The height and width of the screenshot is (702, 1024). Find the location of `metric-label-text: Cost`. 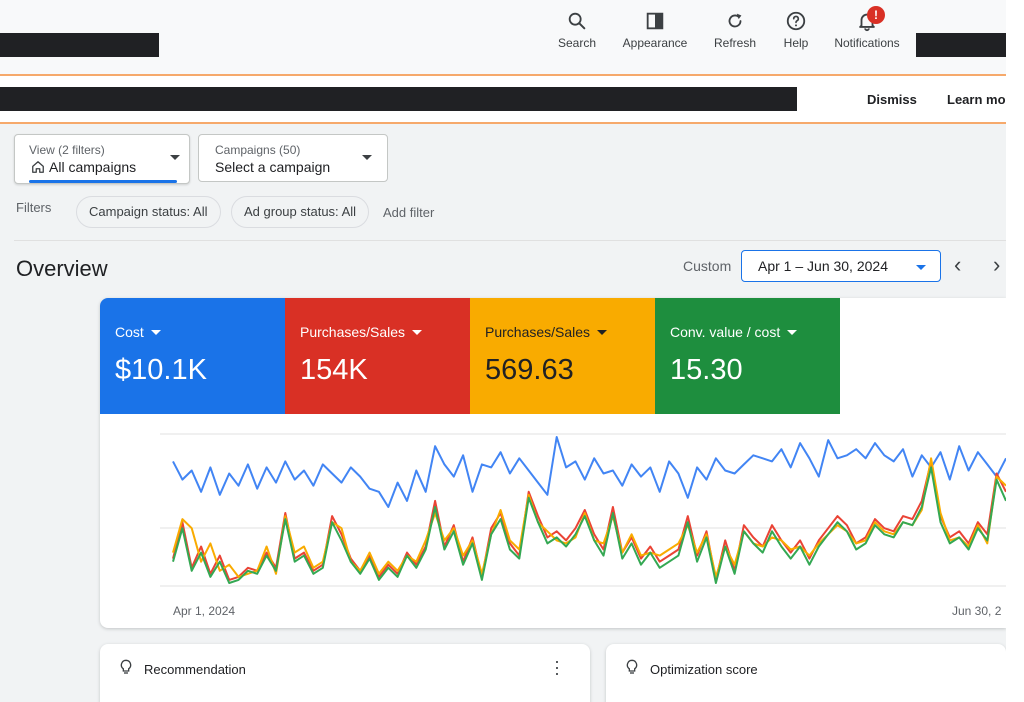

metric-label-text: Cost is located at coordinates (129, 332).